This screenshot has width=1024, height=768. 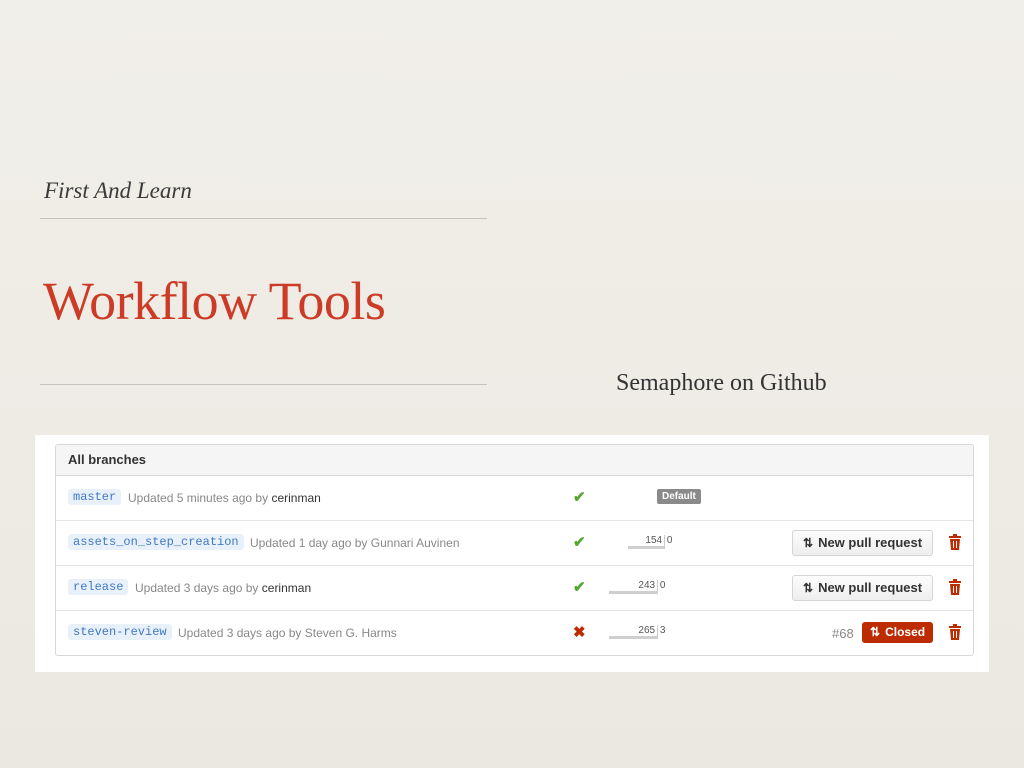 I want to click on branch-name: release, so click(x=98, y=587).